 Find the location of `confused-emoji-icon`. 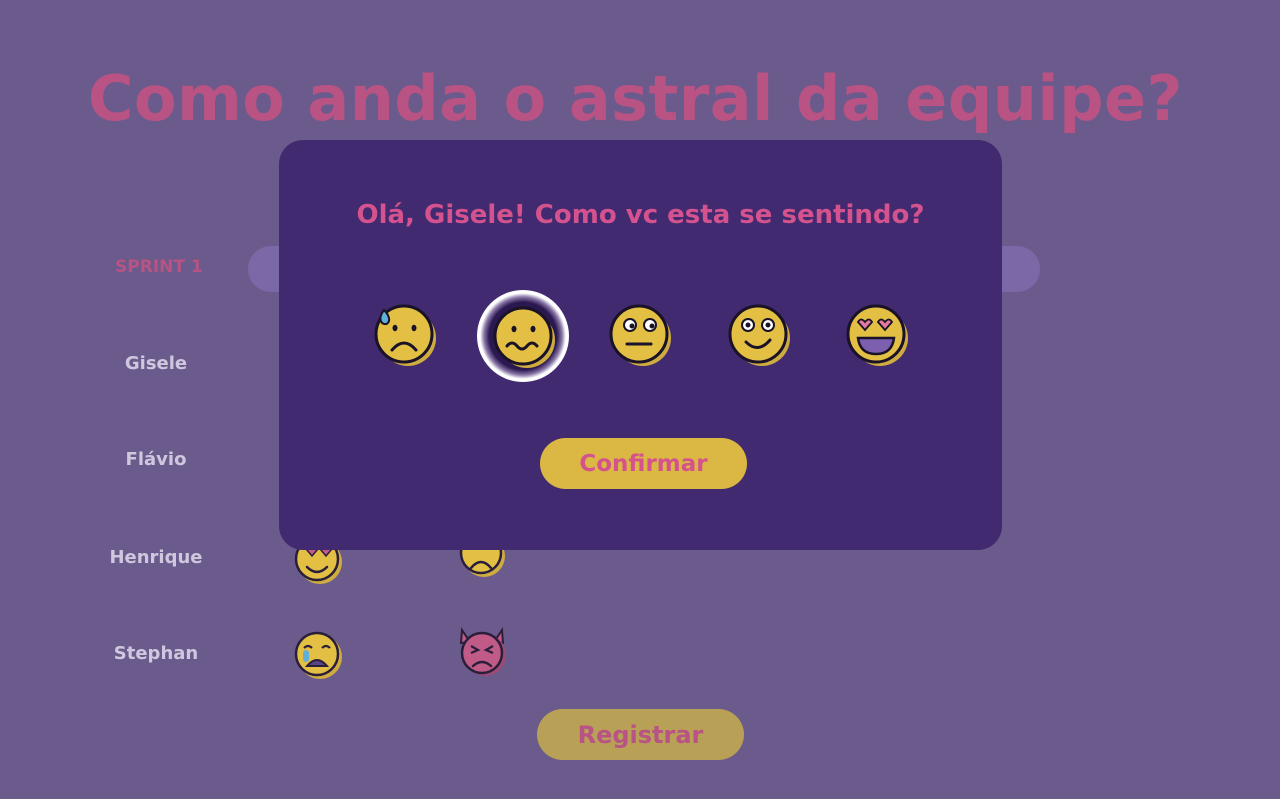

confused-emoji-icon is located at coordinates (524, 337).